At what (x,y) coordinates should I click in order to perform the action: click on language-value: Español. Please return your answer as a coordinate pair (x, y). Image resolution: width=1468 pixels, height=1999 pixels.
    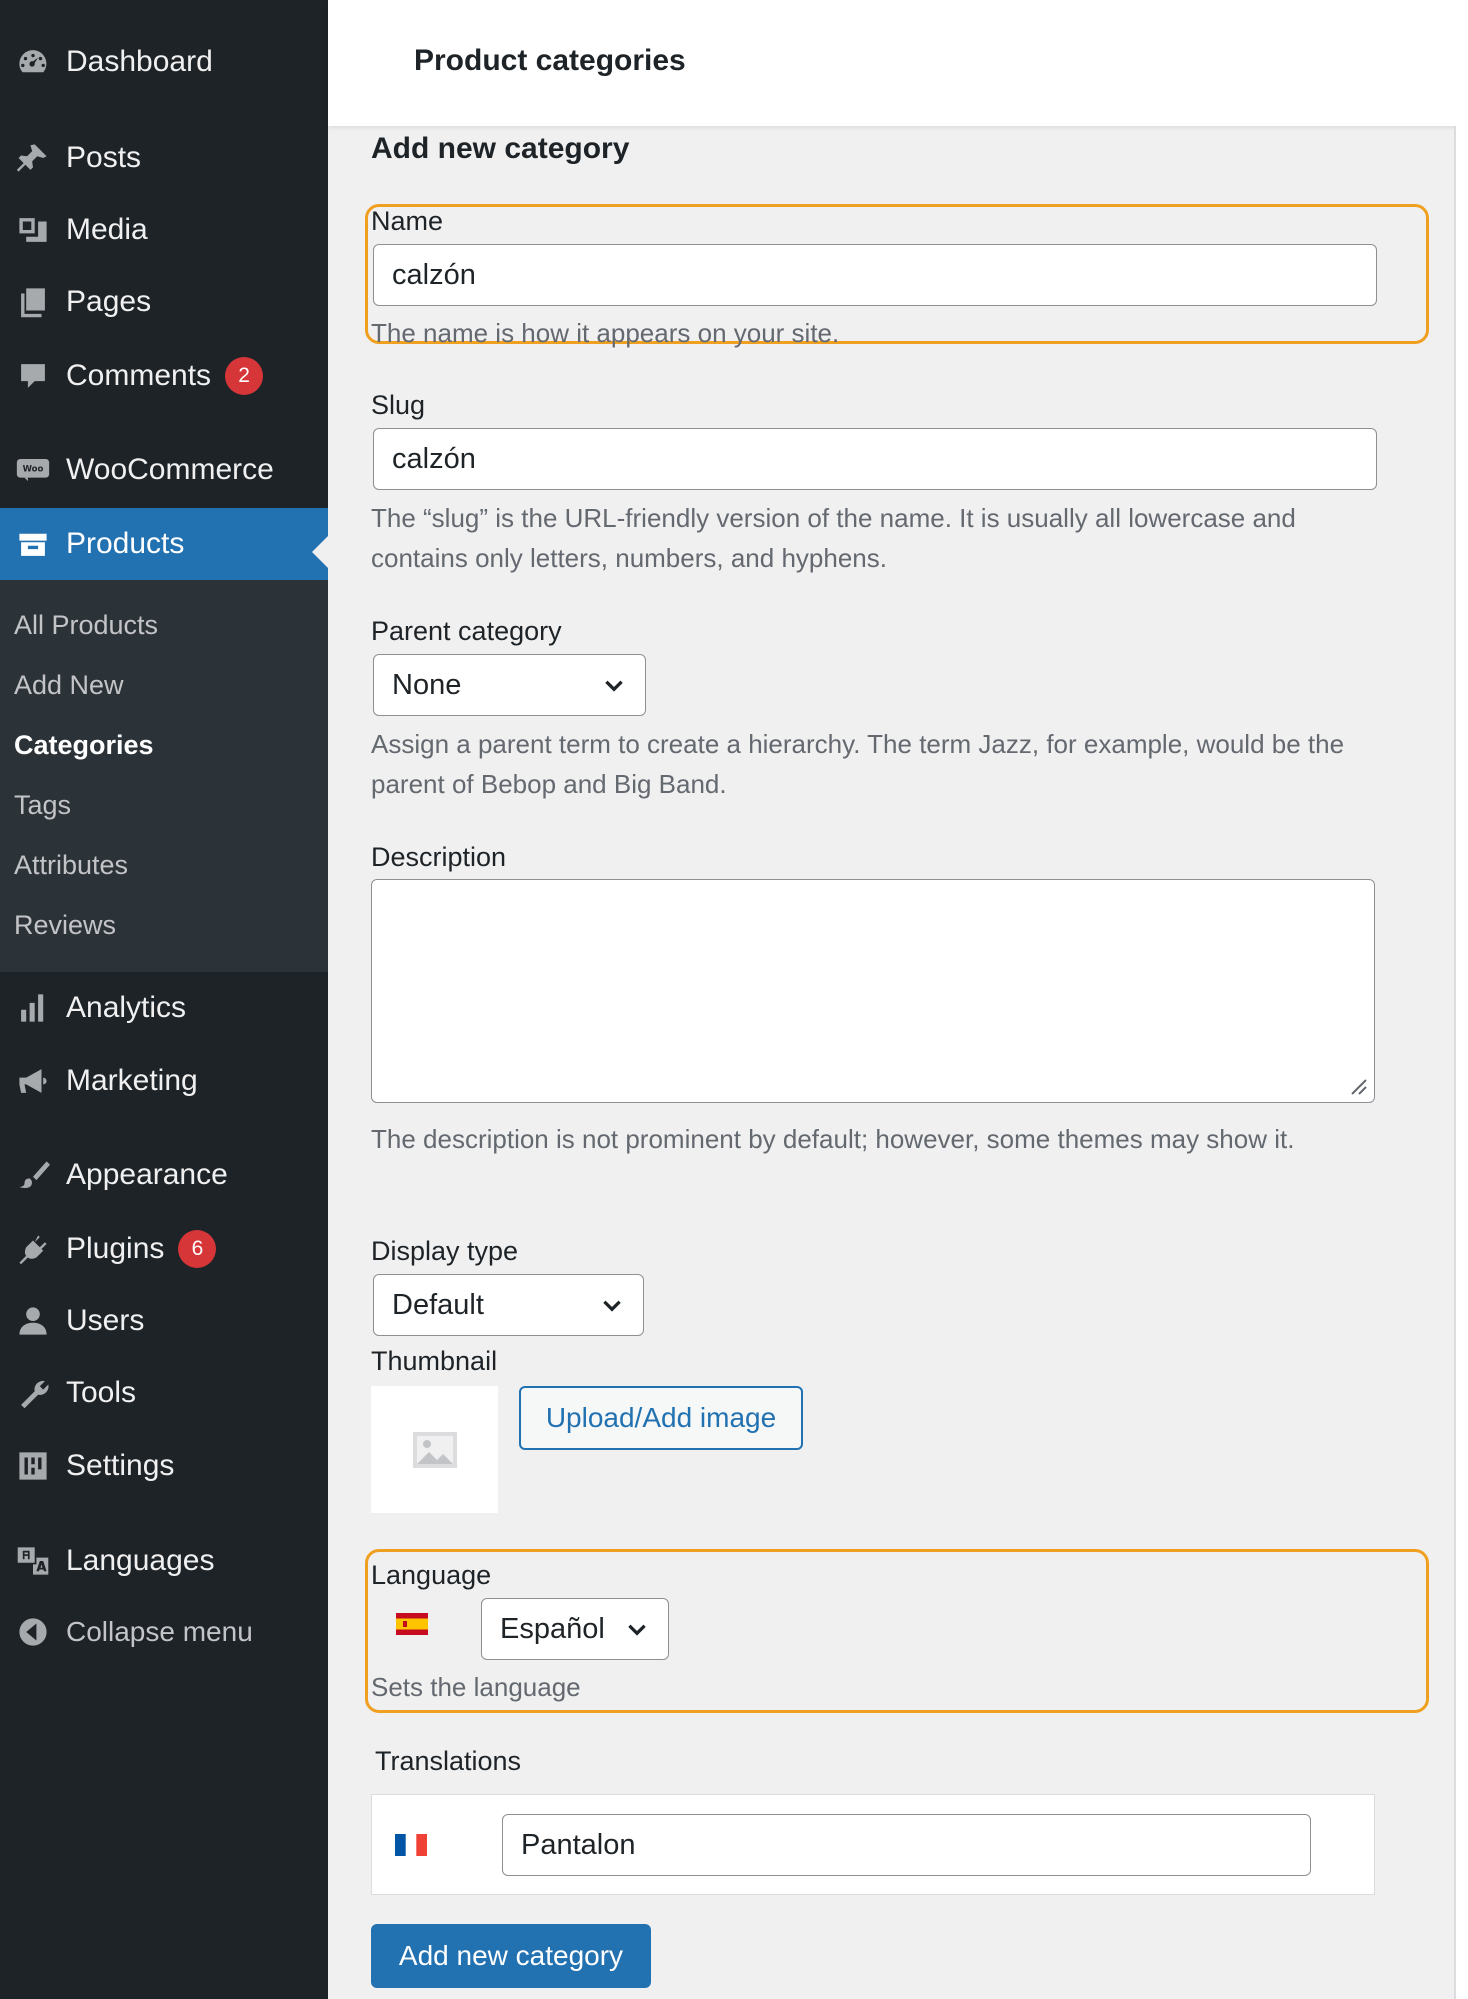
    Looking at the image, I should click on (552, 1628).